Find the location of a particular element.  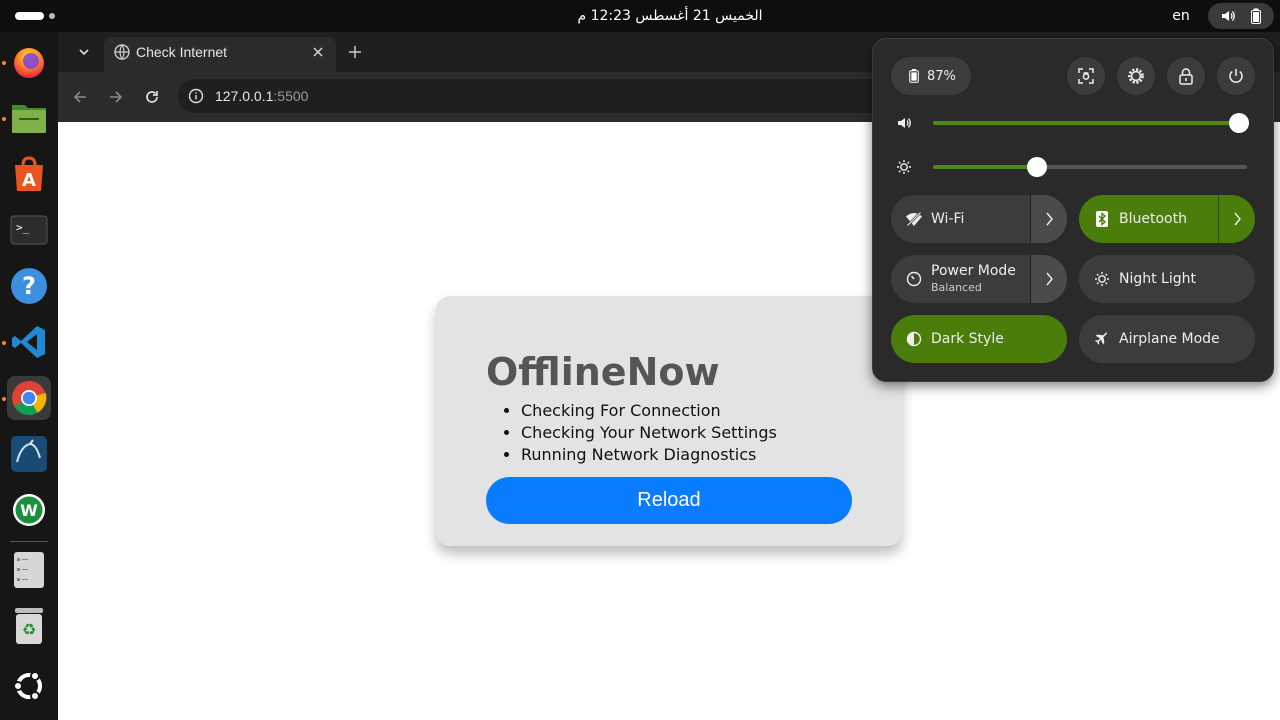

dock: A >_ ? W ♻ is located at coordinates (29, 376).